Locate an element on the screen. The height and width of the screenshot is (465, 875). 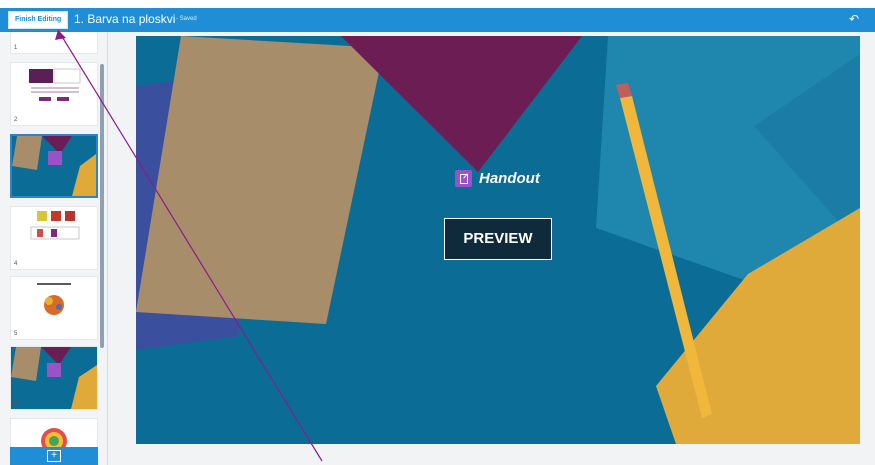
slide-thumb-2: 2 is located at coordinates (54, 94).